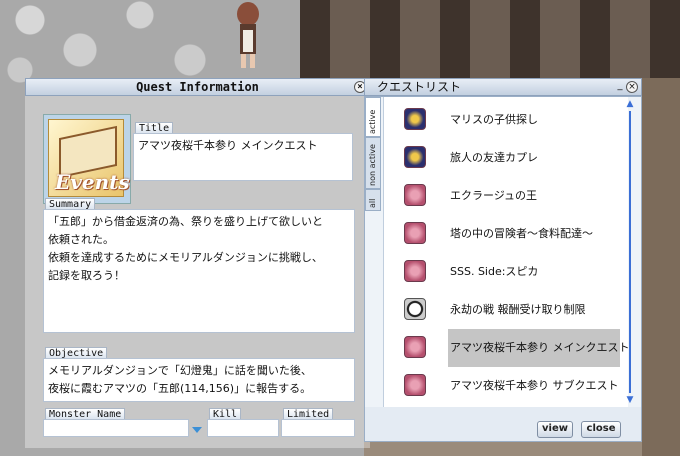  I want to click on title-field: アマツ夜桜千本参り メインクエスト, so click(243, 157).